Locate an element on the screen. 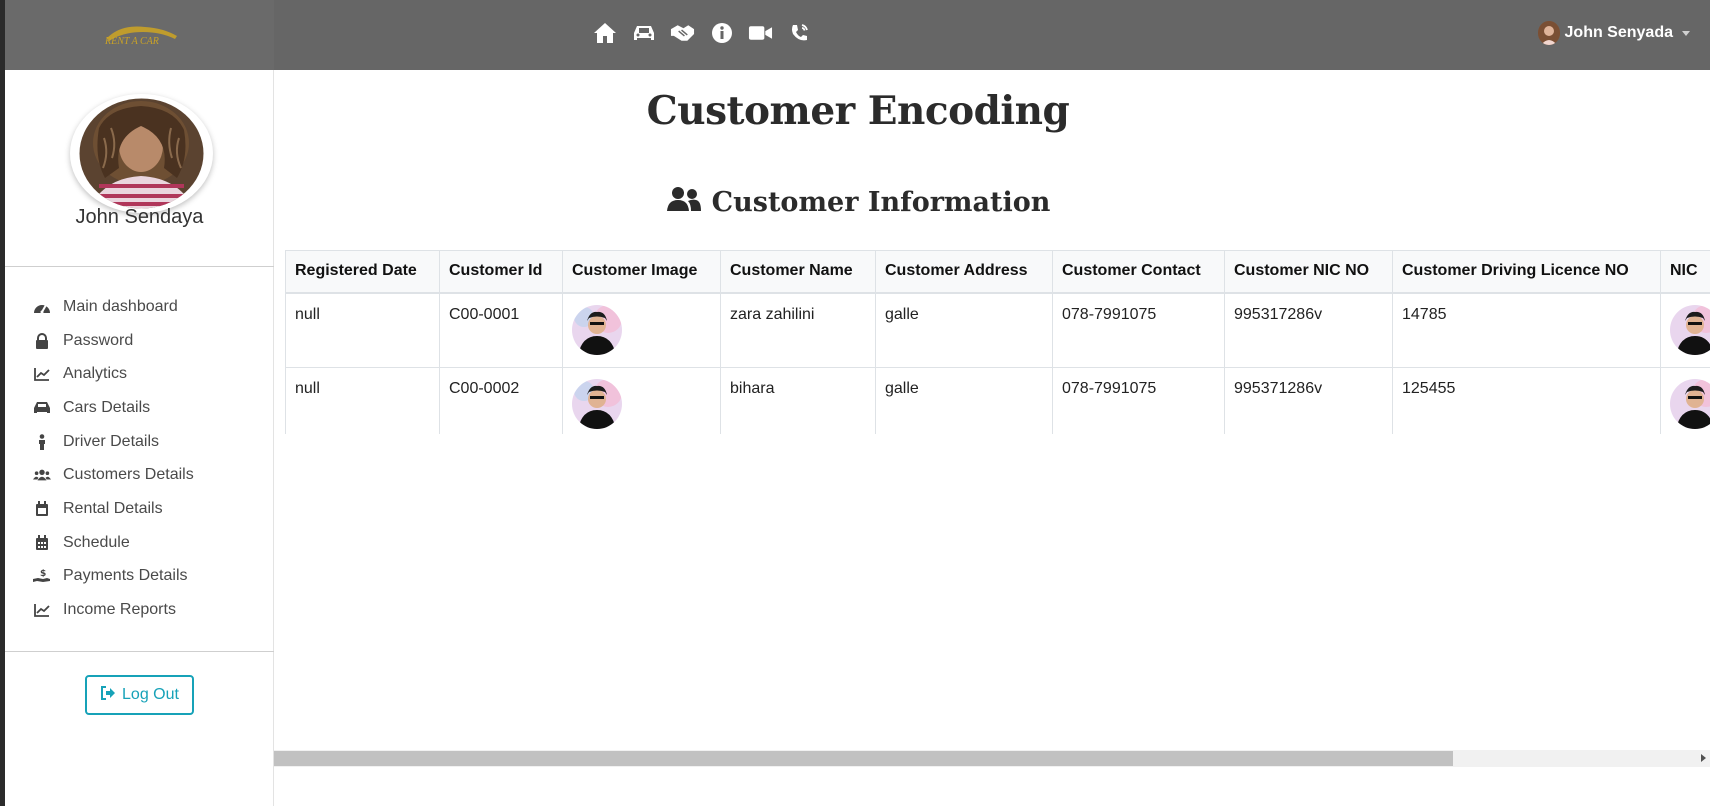 The height and width of the screenshot is (806, 1710). phone-volume-icon is located at coordinates (799, 32).